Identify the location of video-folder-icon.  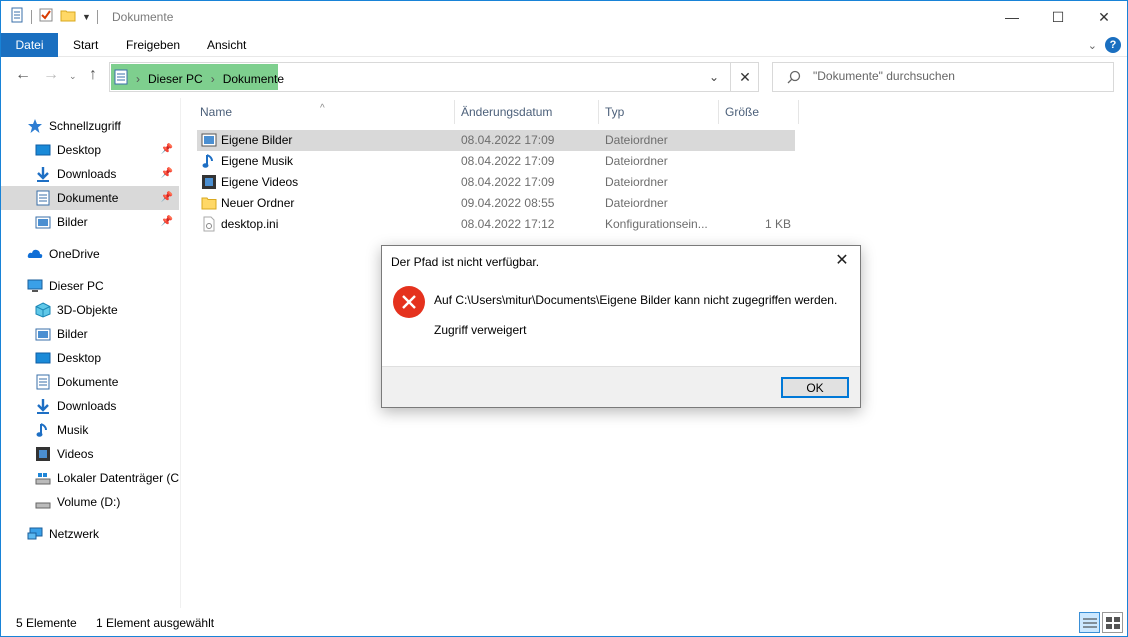
(209, 182).